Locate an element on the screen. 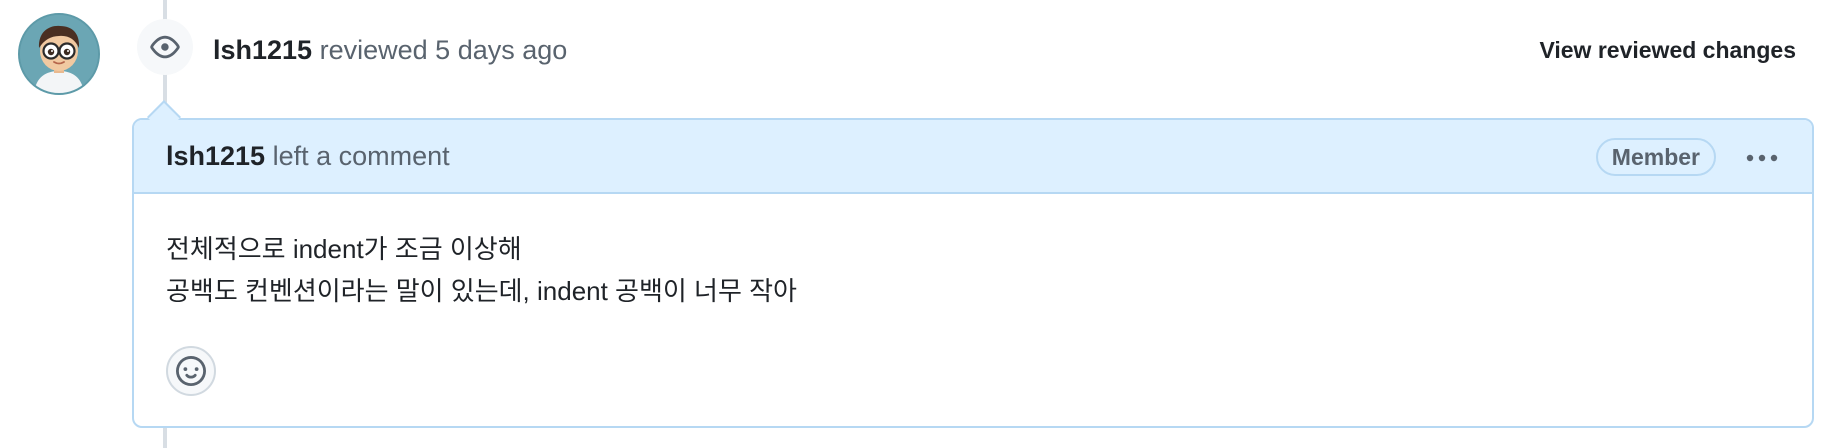  avatar is located at coordinates (59, 54).